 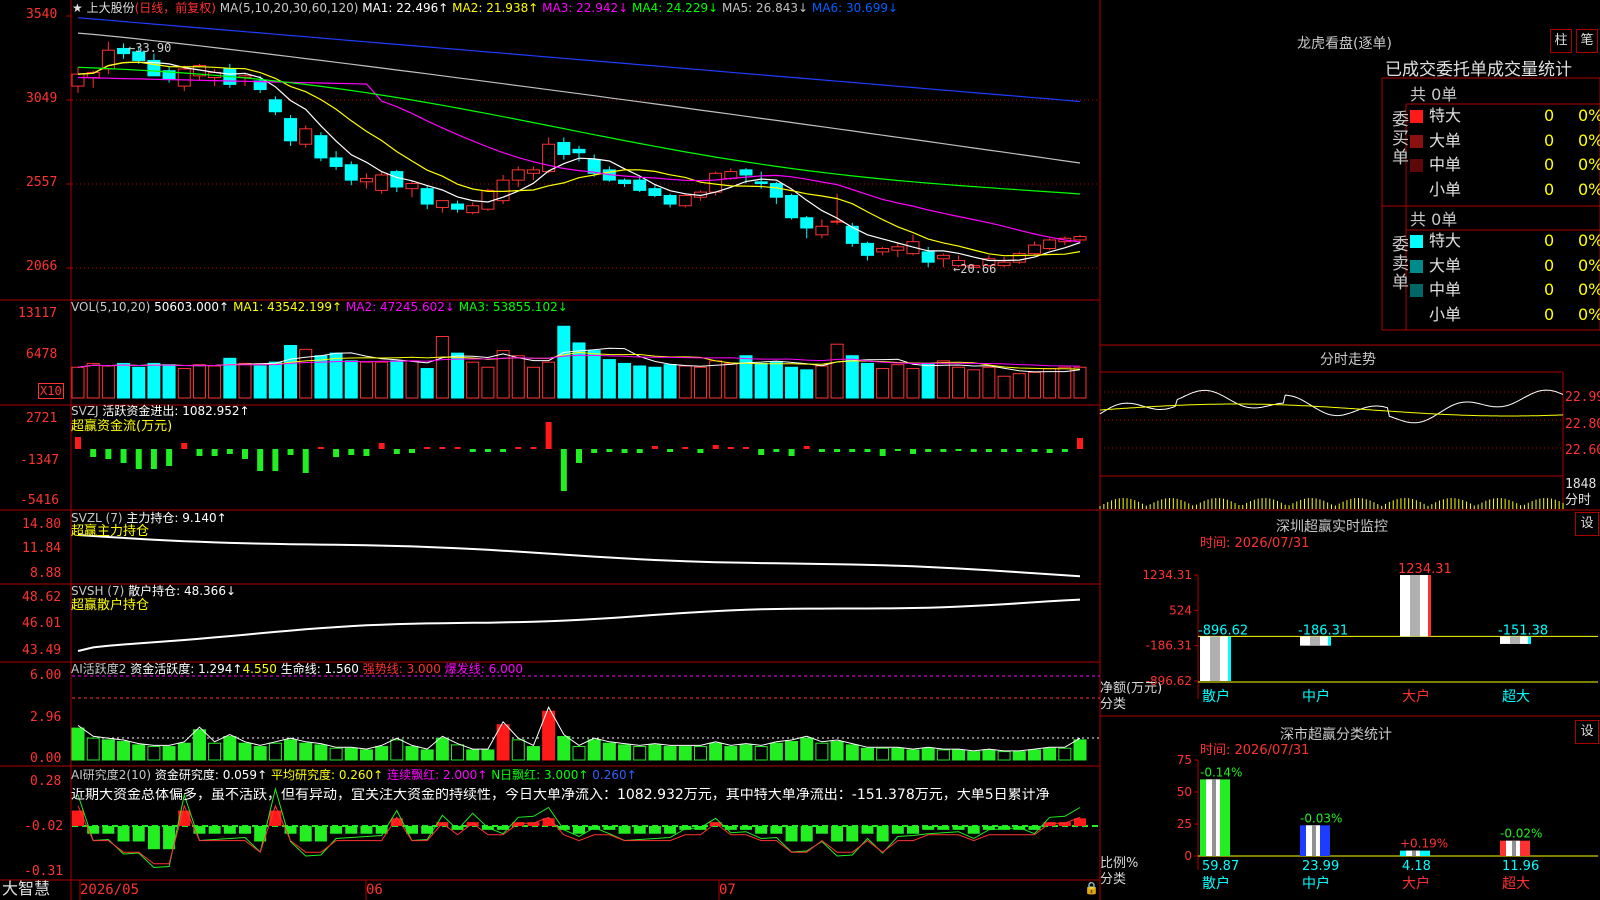 I want to click on order-size-label: 大单, so click(x=1445, y=265).